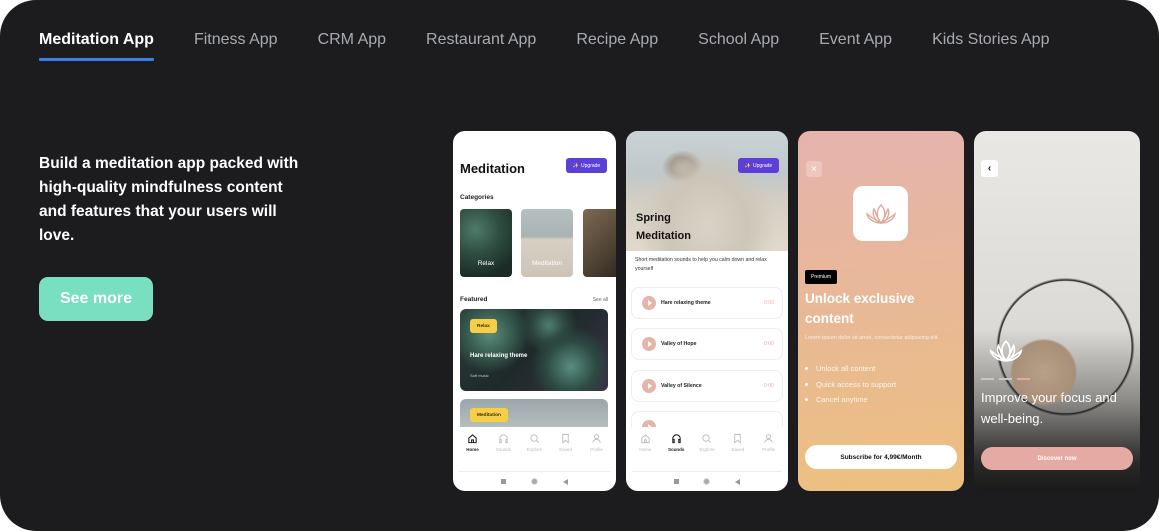 The height and width of the screenshot is (531, 1159). What do you see at coordinates (653, 218) in the screenshot?
I see `title-line: Spring` at bounding box center [653, 218].